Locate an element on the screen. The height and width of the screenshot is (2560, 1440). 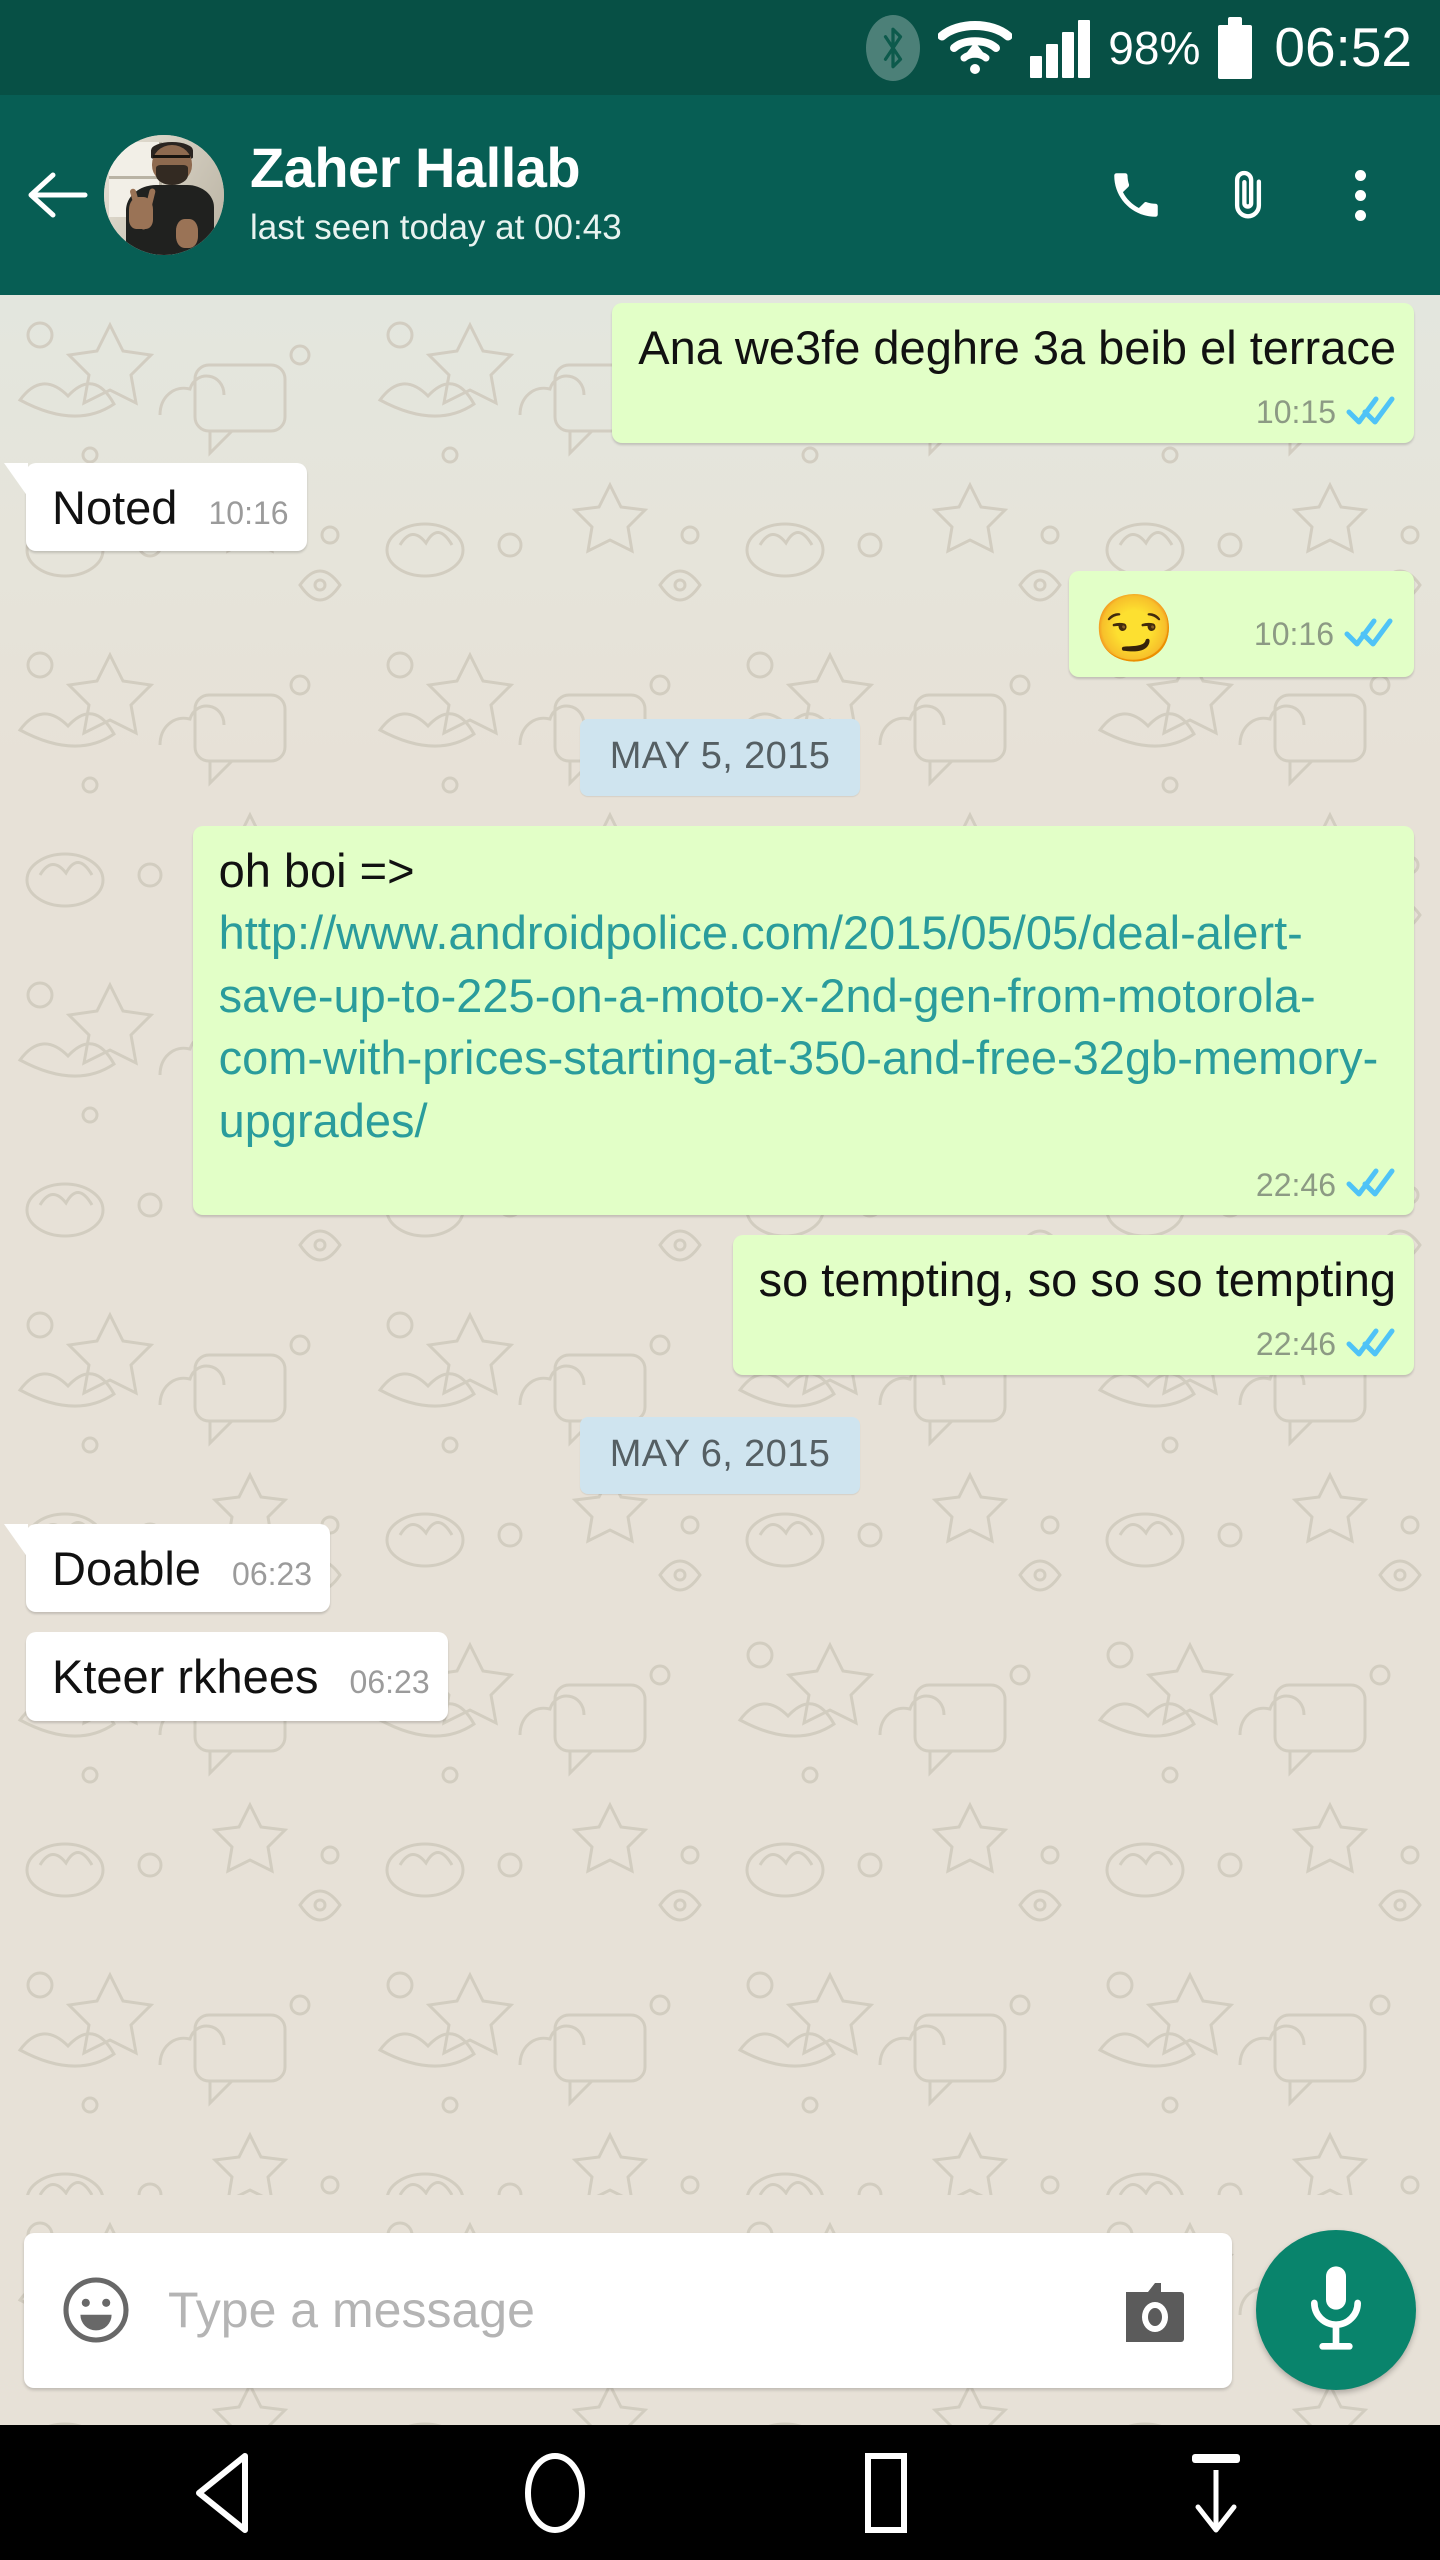
system-nav-bar is located at coordinates (720, 2492).